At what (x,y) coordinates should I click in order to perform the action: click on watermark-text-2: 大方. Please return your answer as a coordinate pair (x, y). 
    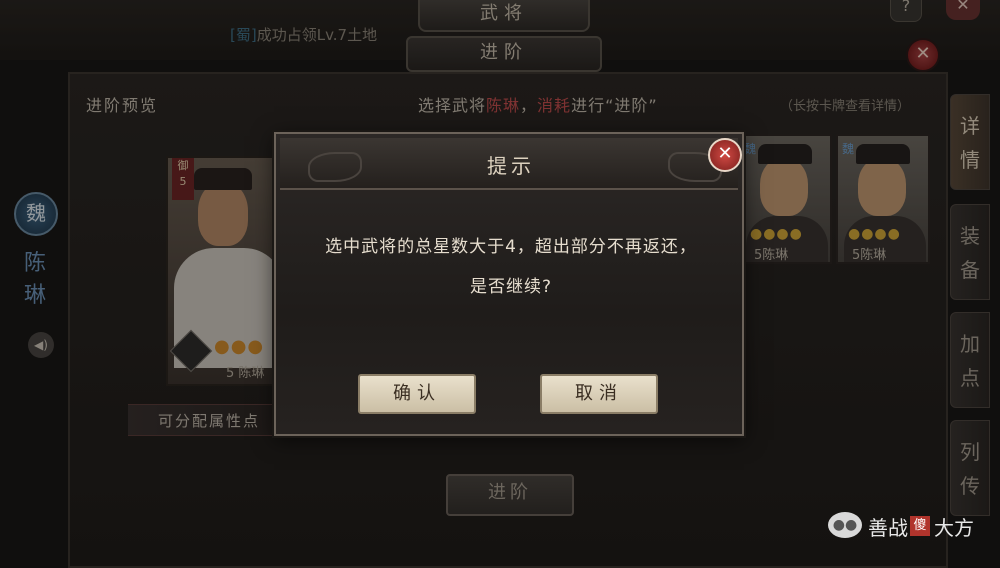
    Looking at the image, I should click on (954, 528).